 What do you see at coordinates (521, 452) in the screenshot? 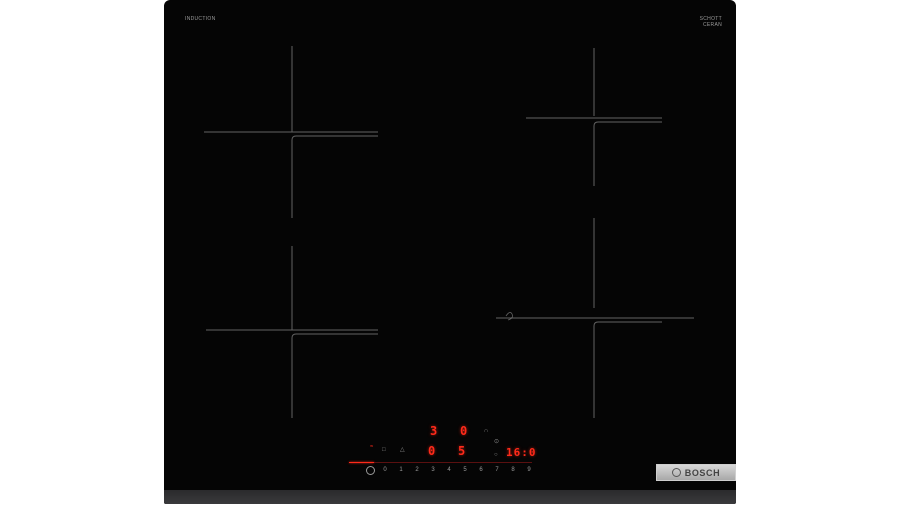
I see `timer-display: 16:0` at bounding box center [521, 452].